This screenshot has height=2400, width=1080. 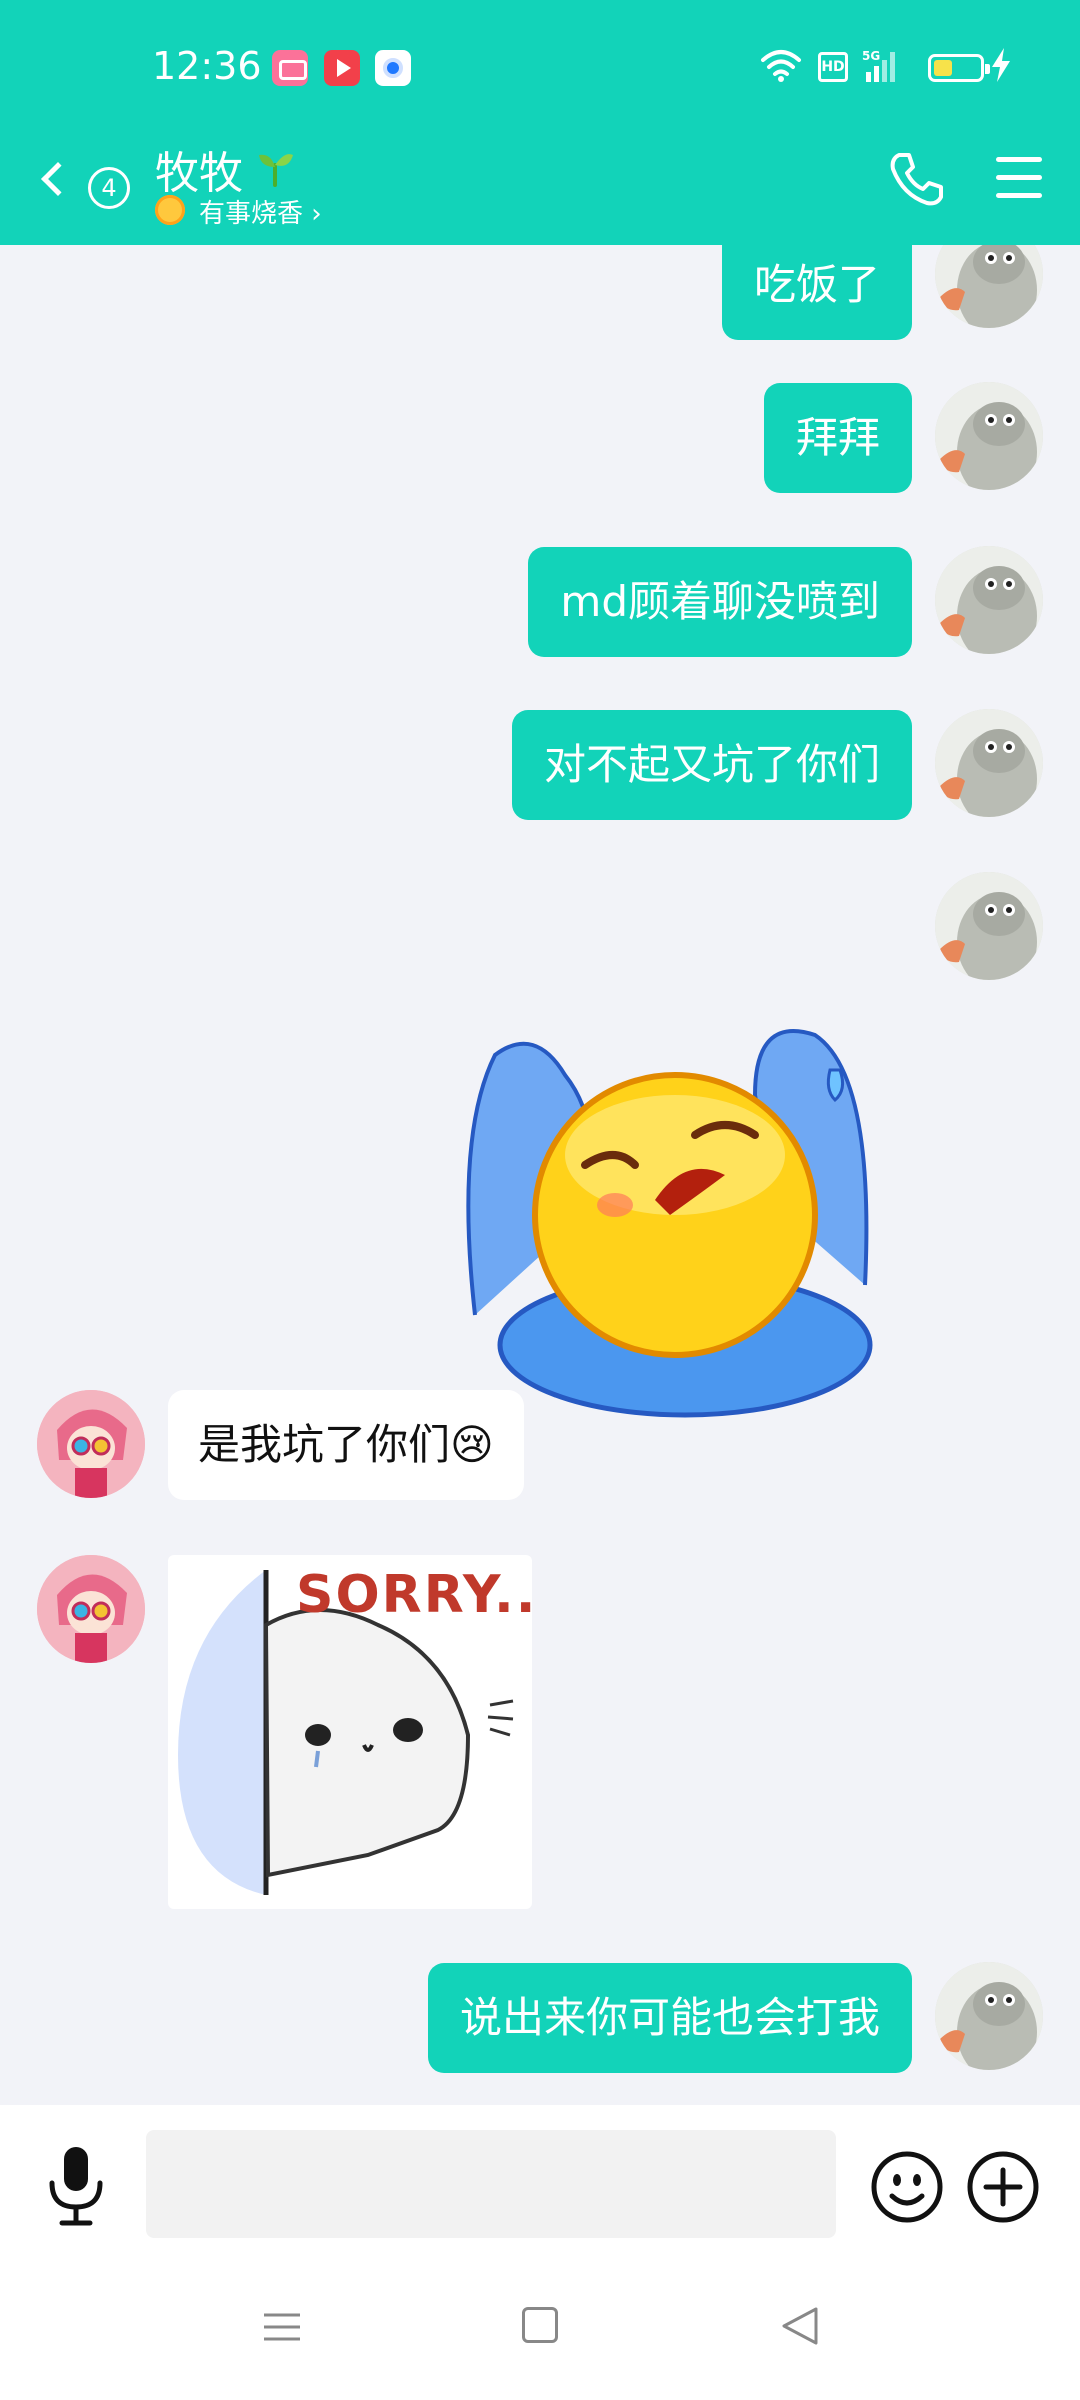 What do you see at coordinates (290, 68) in the screenshot?
I see `bilibili-app-icon` at bounding box center [290, 68].